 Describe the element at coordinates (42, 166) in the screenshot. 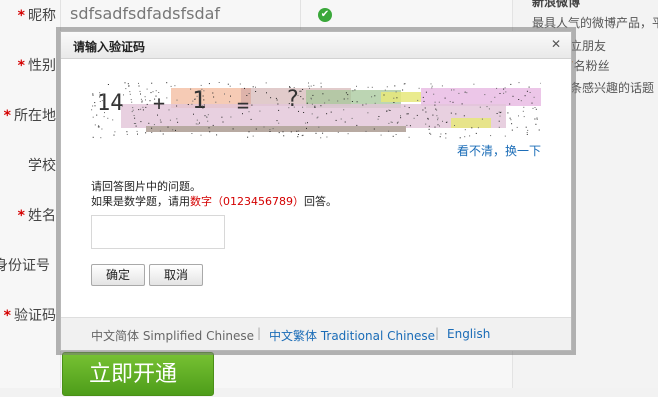

I see `form-label-school: 学校` at that location.